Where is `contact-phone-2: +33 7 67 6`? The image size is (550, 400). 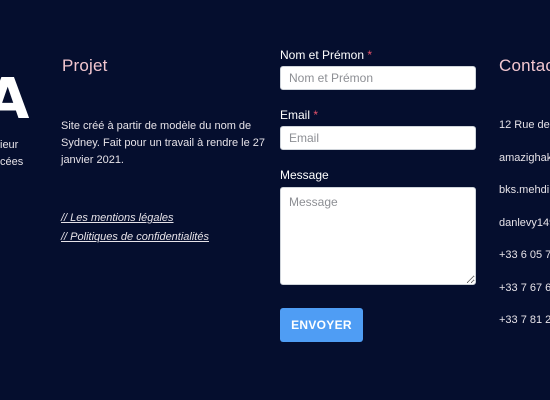 contact-phone-2: +33 7 67 6 is located at coordinates (524, 288).